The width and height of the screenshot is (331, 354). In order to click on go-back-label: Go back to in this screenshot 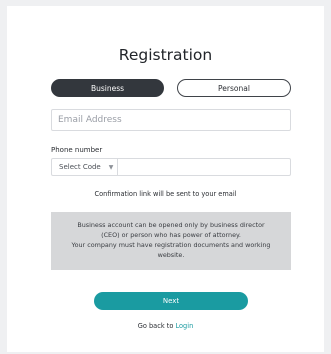, I will do `click(155, 326)`.